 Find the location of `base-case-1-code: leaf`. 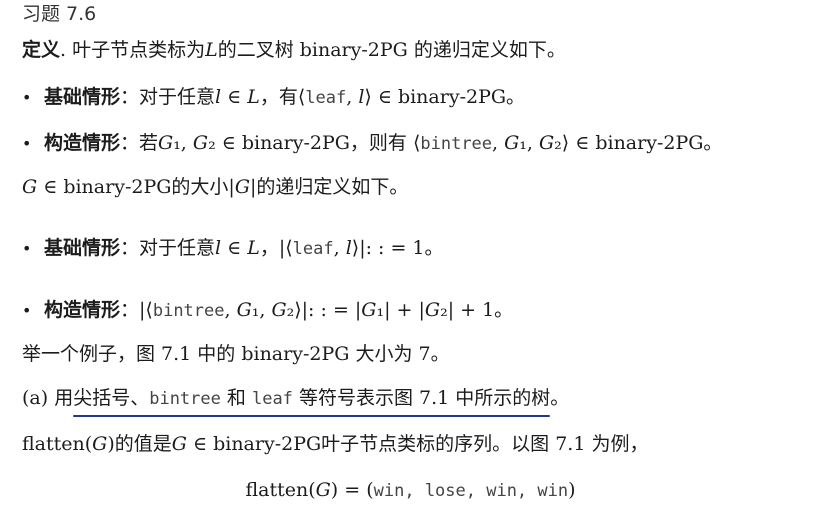

base-case-1-code: leaf is located at coordinates (326, 98).